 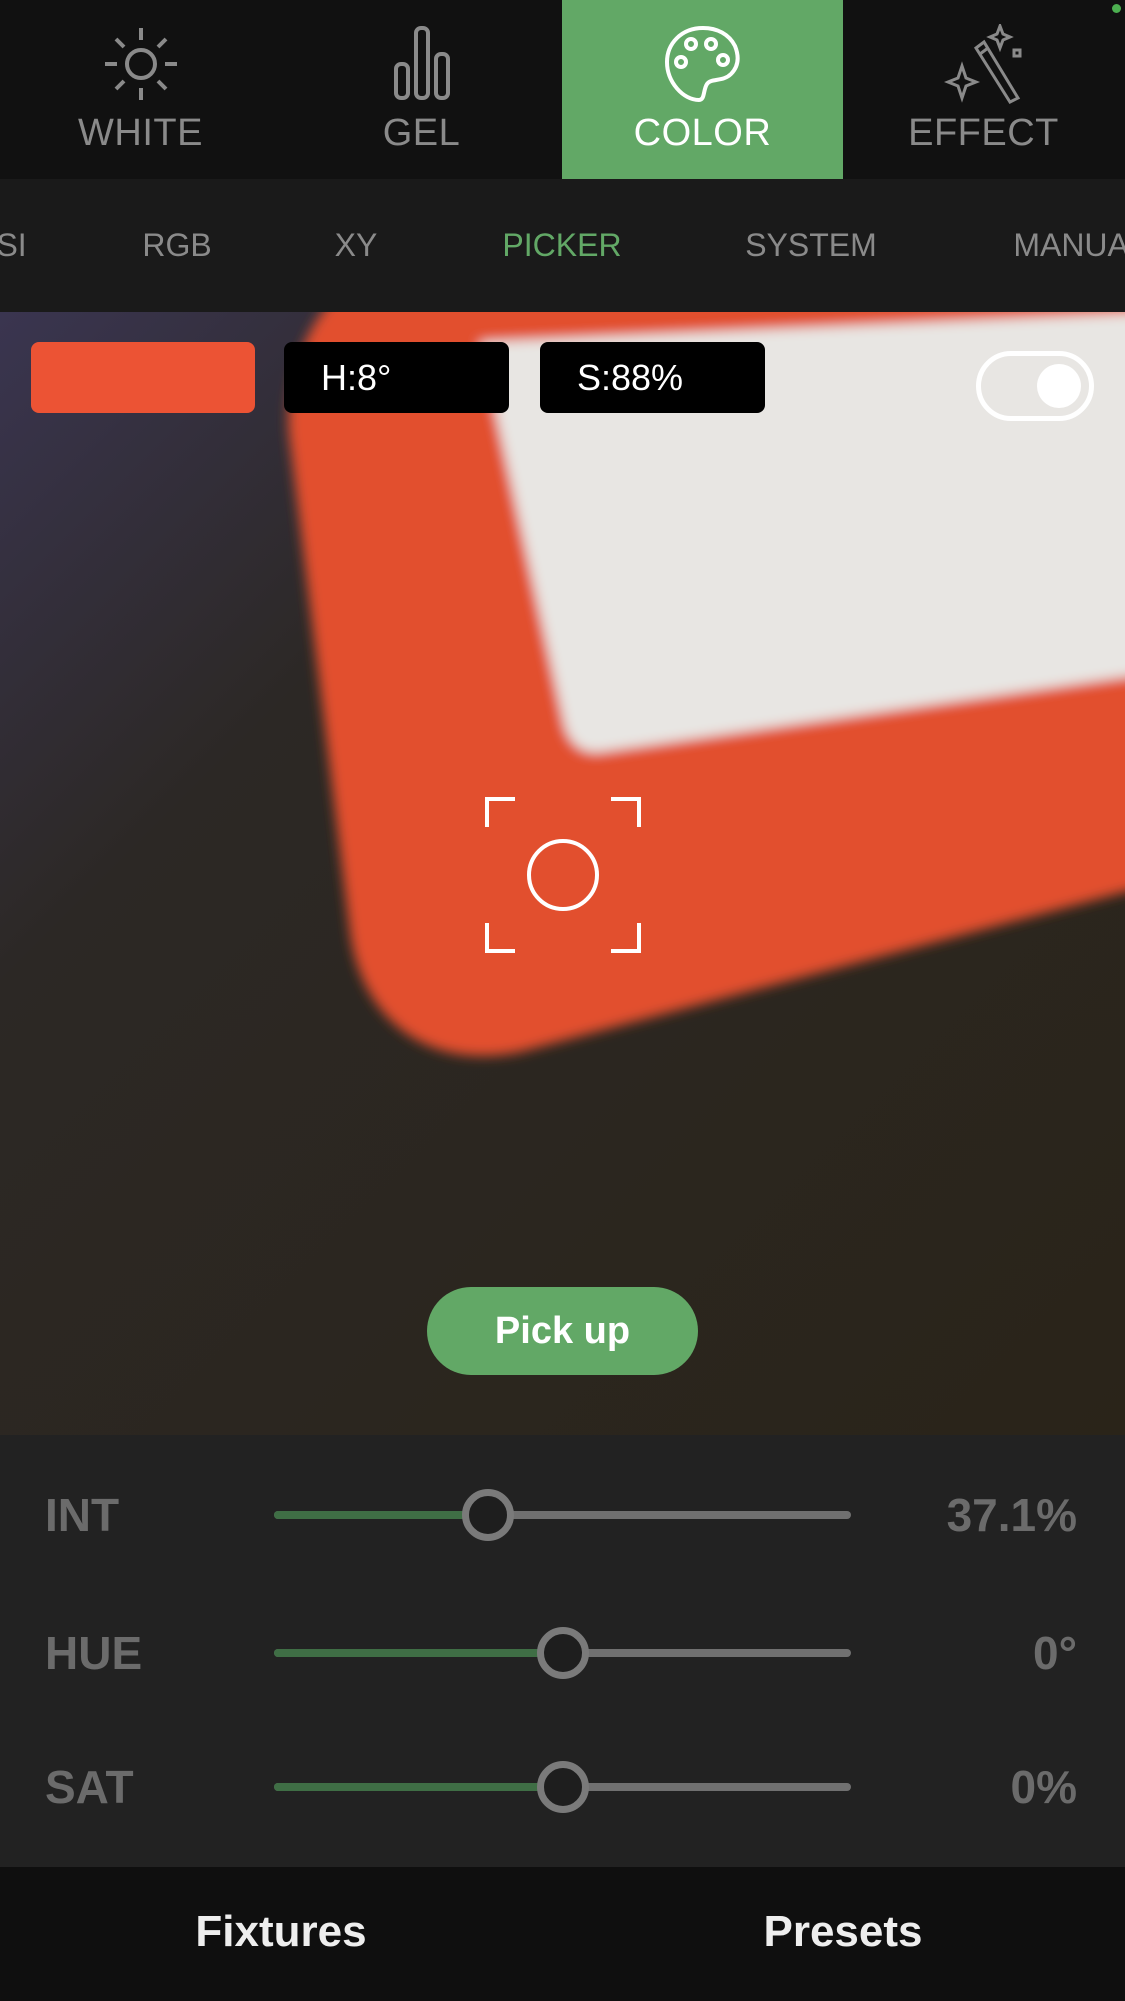 What do you see at coordinates (652, 377) in the screenshot?
I see `saturation-readout: S:88%` at bounding box center [652, 377].